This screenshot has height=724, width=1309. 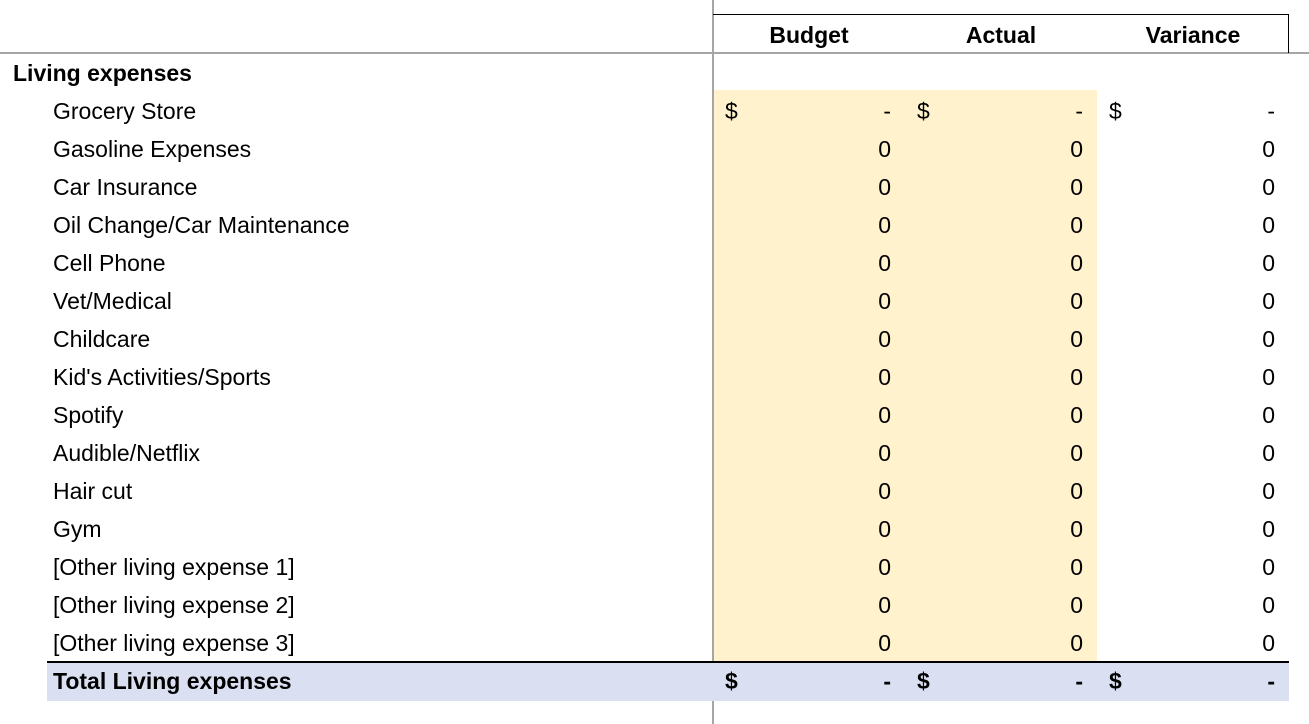 I want to click on row-label: Grocery Store, so click(x=124, y=111).